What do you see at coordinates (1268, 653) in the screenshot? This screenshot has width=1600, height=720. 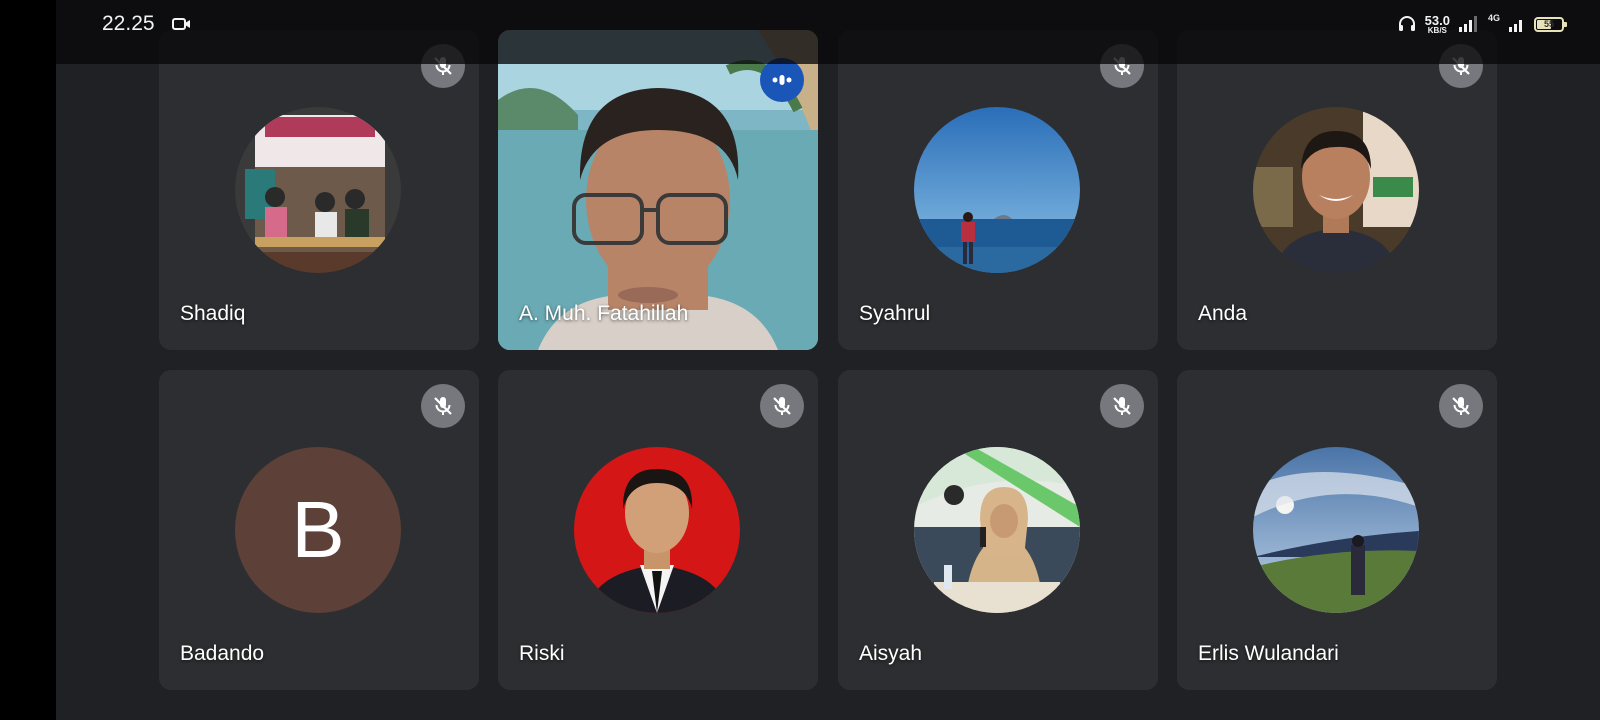 I see `participant-name: Erlis Wulandari` at bounding box center [1268, 653].